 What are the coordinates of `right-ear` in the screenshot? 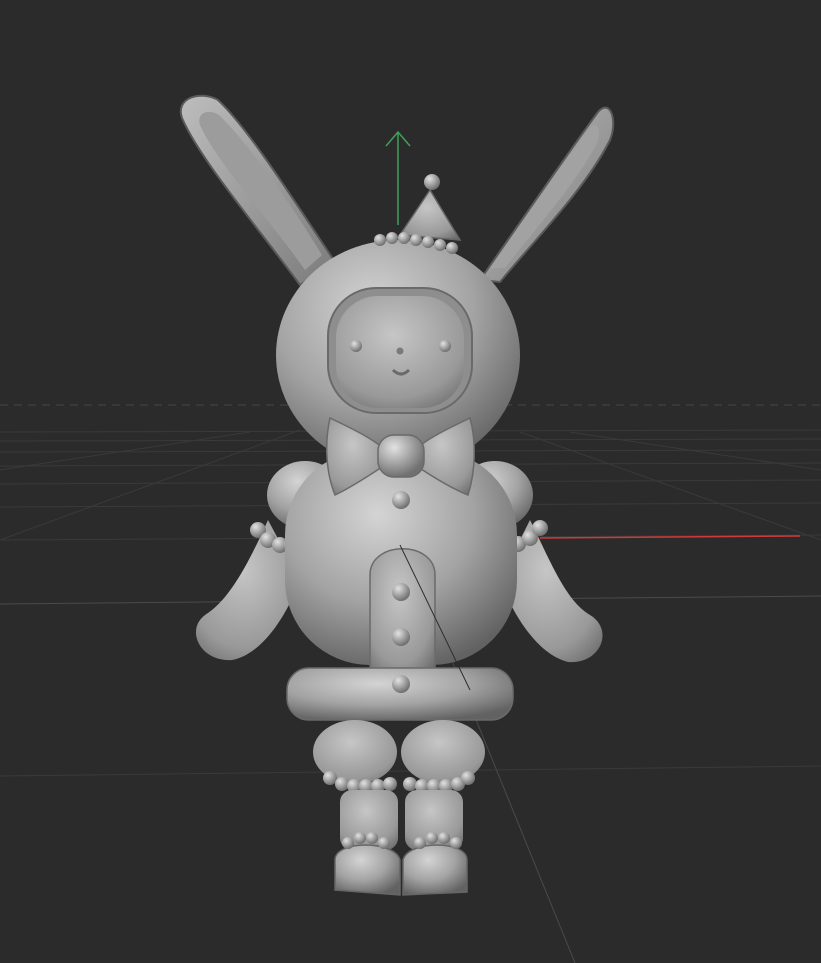 It's located at (546, 195).